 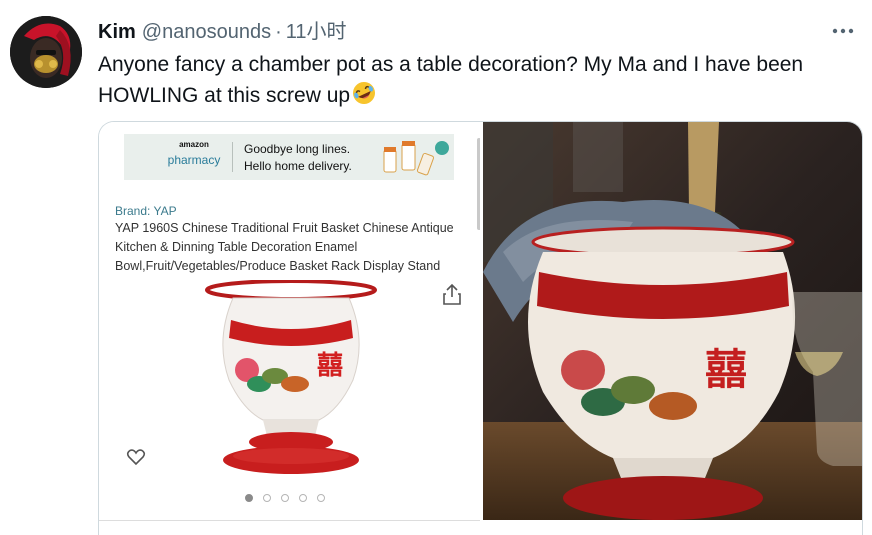 What do you see at coordinates (843, 31) in the screenshot?
I see `more-icon` at bounding box center [843, 31].